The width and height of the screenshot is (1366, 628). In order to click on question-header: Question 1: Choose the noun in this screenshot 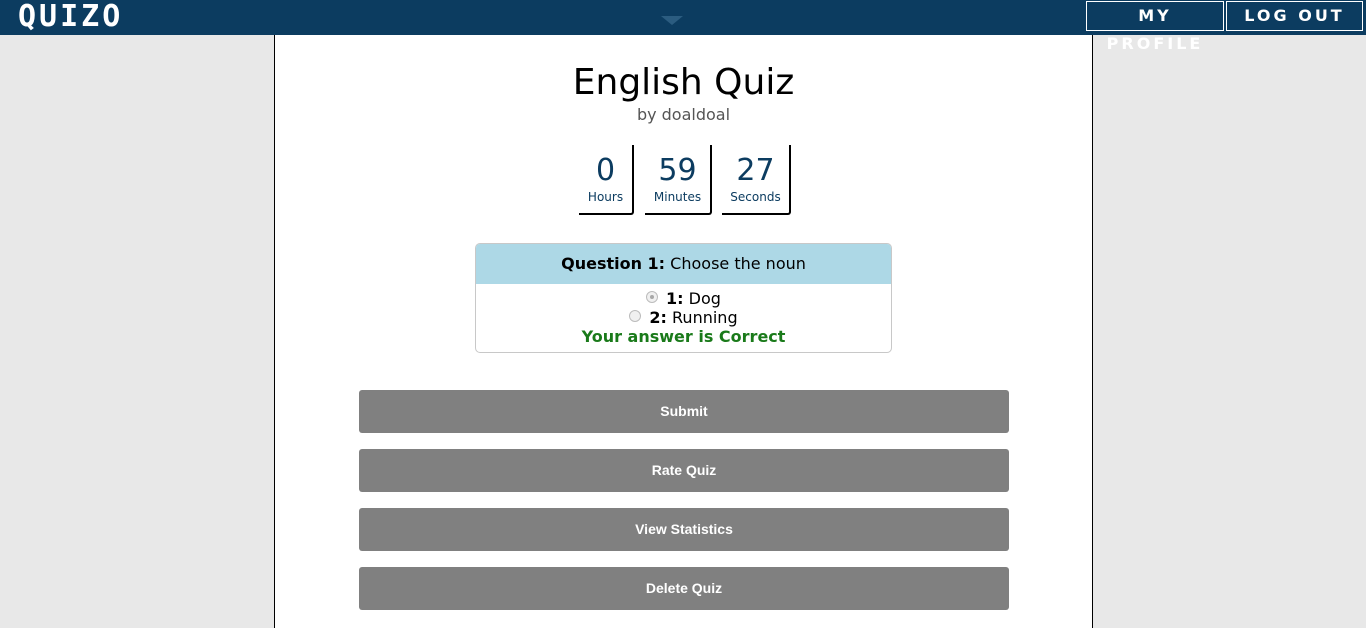, I will do `click(683, 264)`.